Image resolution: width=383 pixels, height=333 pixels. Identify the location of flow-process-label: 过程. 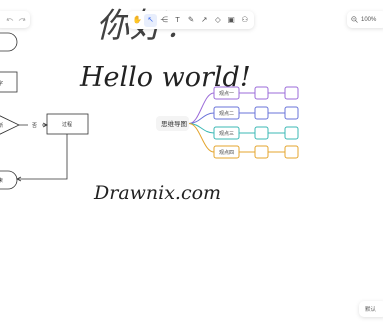
(67, 124).